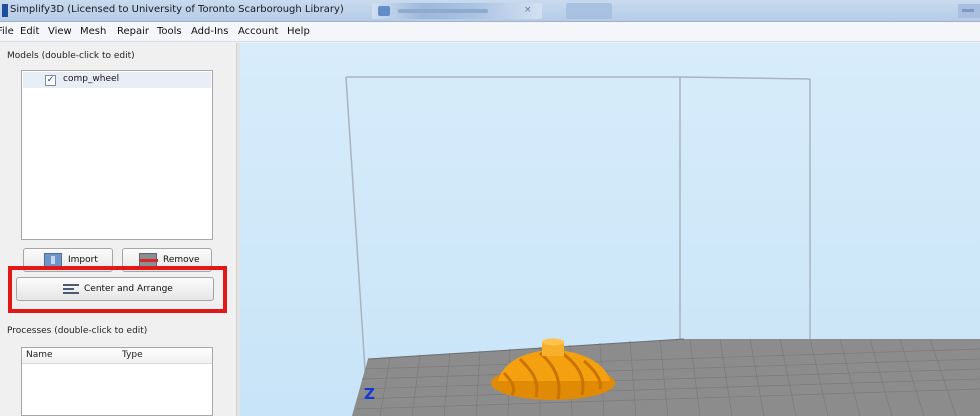  What do you see at coordinates (60, 31) in the screenshot?
I see `menu-view: View` at bounding box center [60, 31].